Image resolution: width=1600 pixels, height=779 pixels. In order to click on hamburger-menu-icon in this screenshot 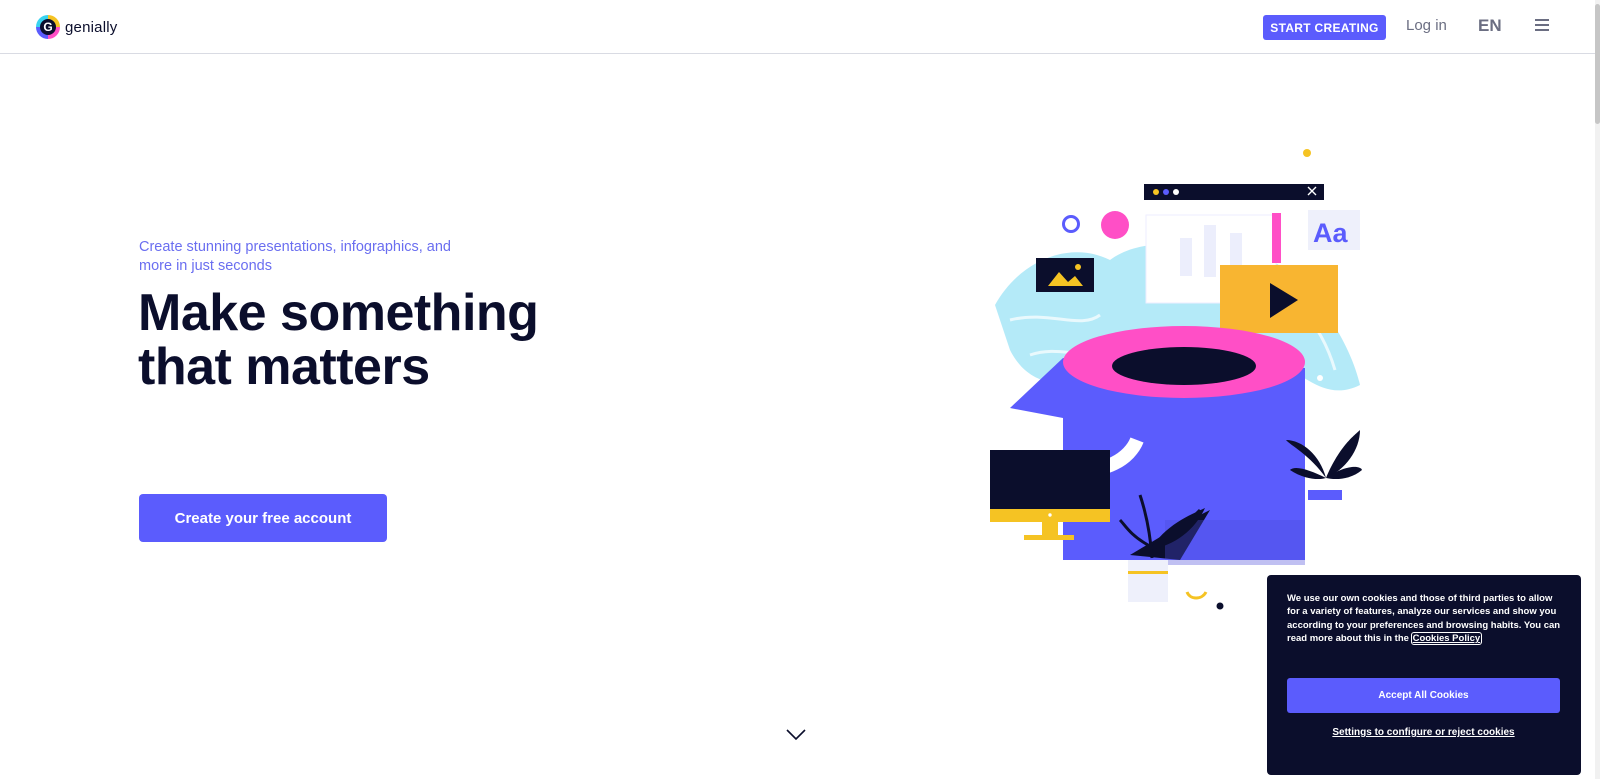, I will do `click(1542, 25)`.